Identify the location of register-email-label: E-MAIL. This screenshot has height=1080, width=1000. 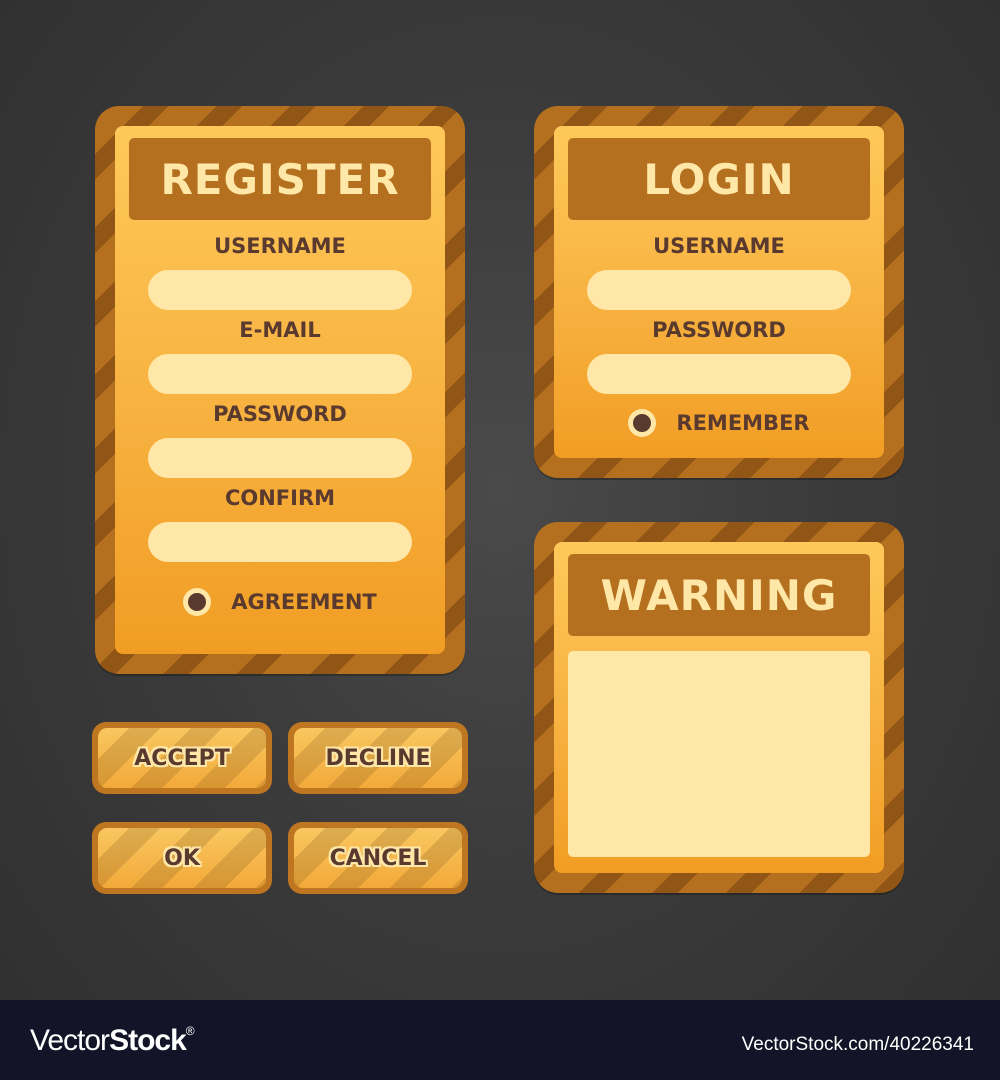
(280, 330).